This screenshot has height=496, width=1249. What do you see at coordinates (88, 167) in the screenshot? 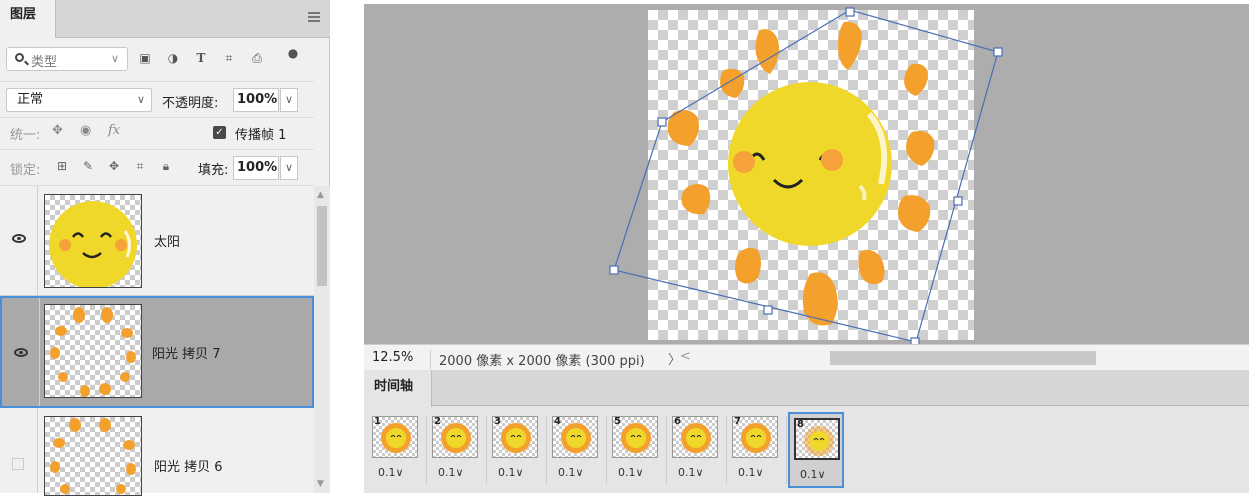
I see `lock-image-icon: ✎` at bounding box center [88, 167].